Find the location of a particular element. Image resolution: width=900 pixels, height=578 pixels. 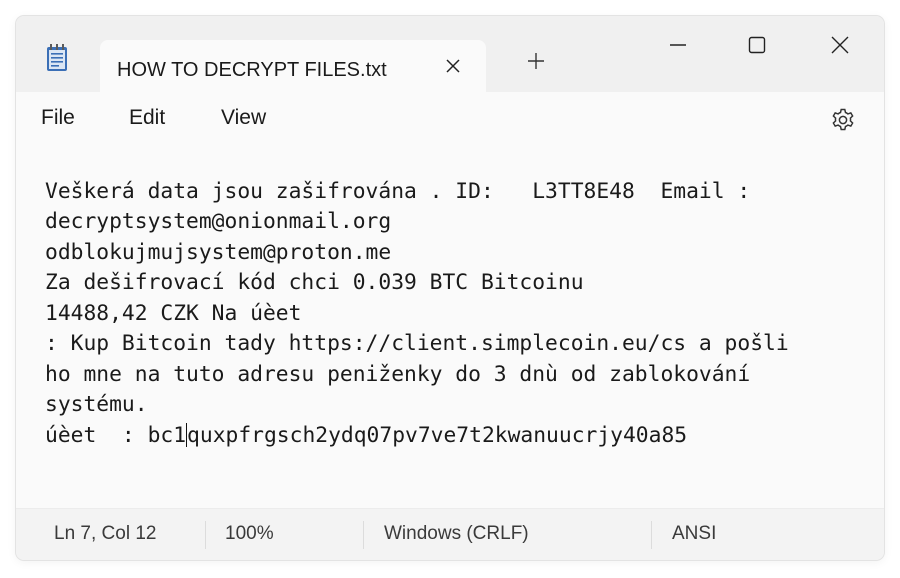

text-after-caret: quxpfrgsch2ydq07pv7ve7t2kwanuucrjy40a85 is located at coordinates (437, 435).